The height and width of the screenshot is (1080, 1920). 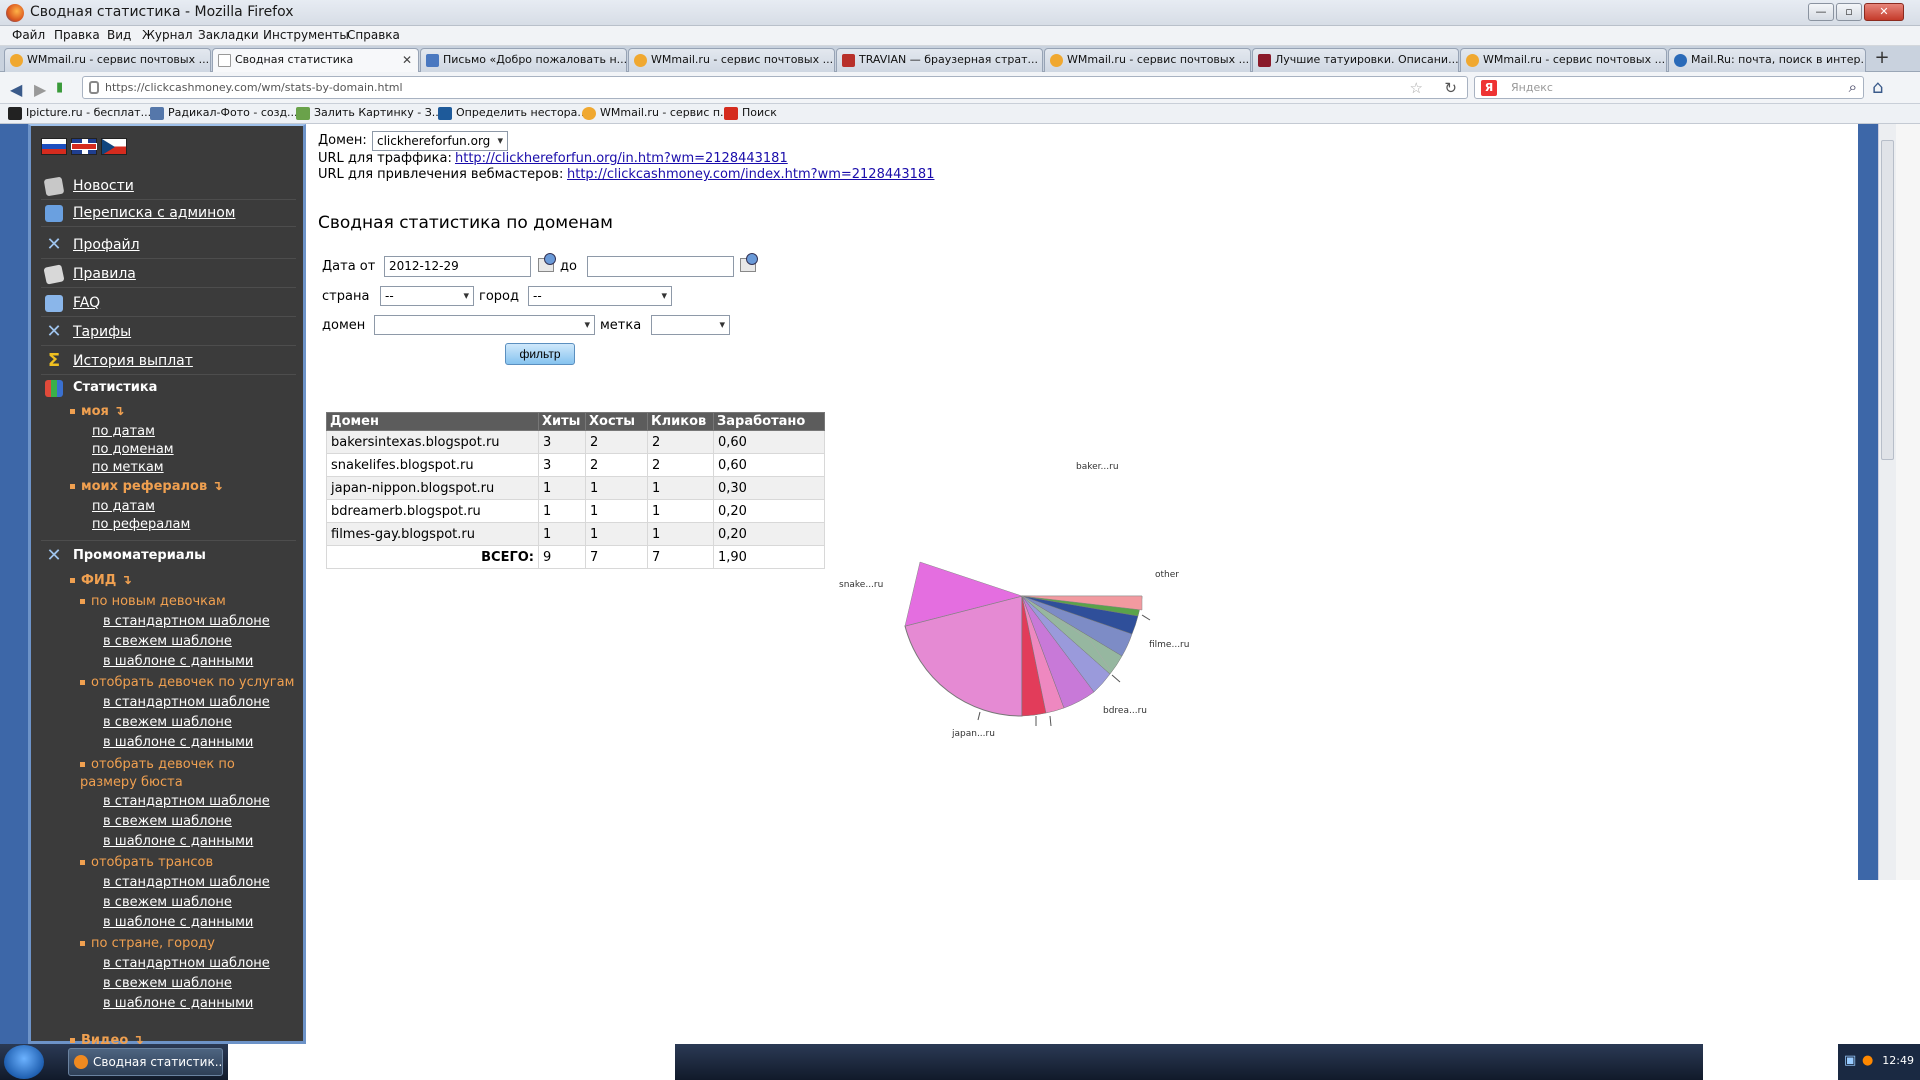 I want to click on promo-by-services: отобрать девочек по услугам, so click(x=187, y=682).